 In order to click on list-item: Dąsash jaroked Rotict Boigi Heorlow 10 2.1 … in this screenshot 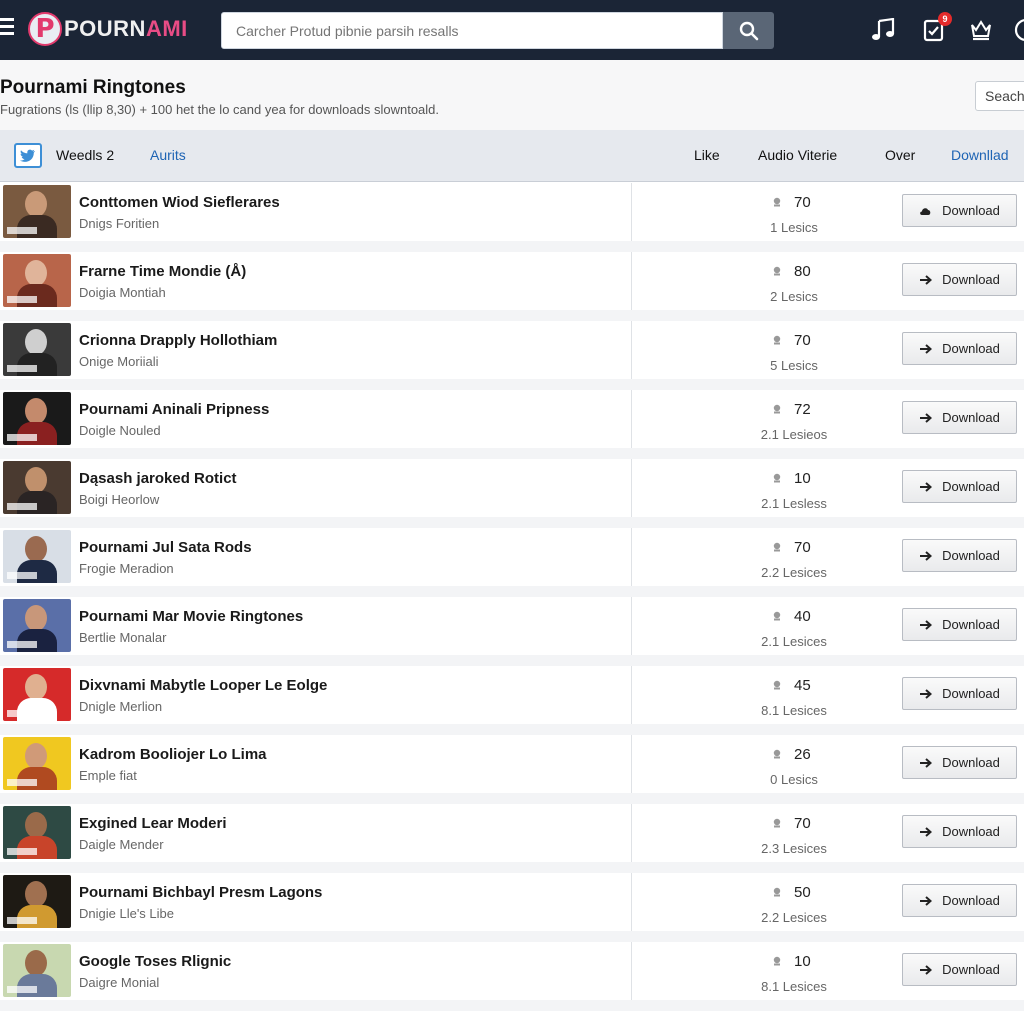, I will do `click(512, 488)`.